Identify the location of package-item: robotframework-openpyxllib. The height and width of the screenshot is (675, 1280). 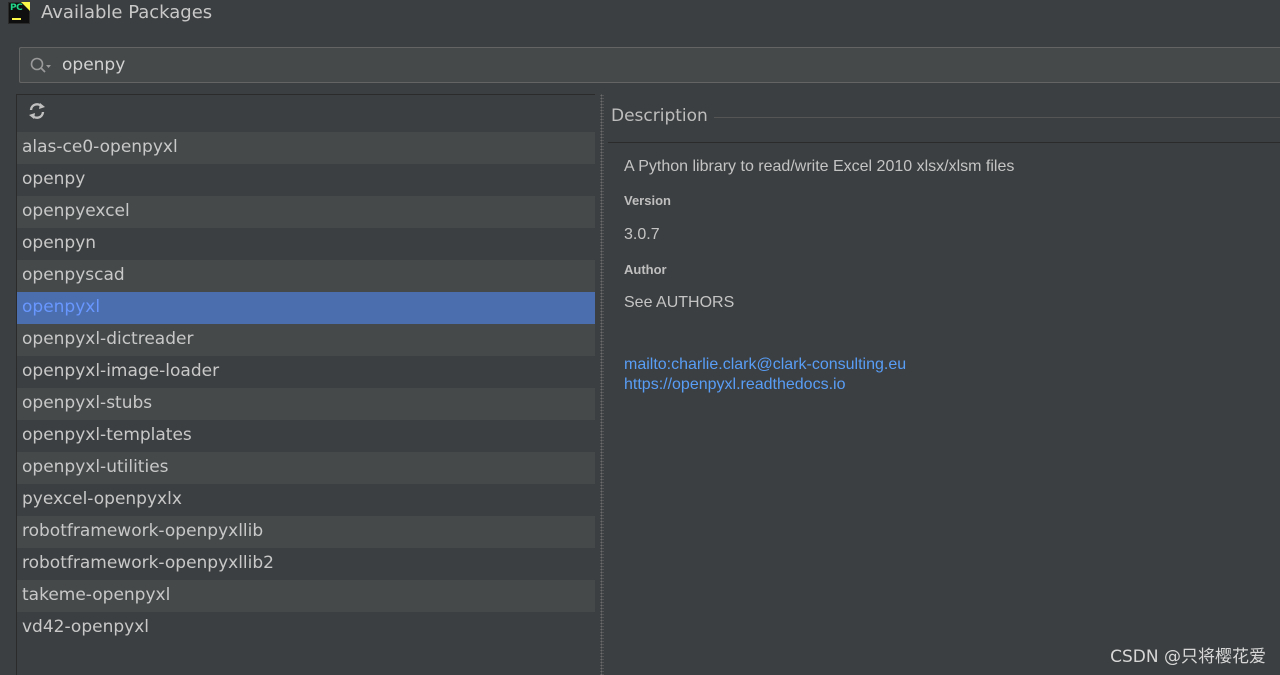
(306, 532).